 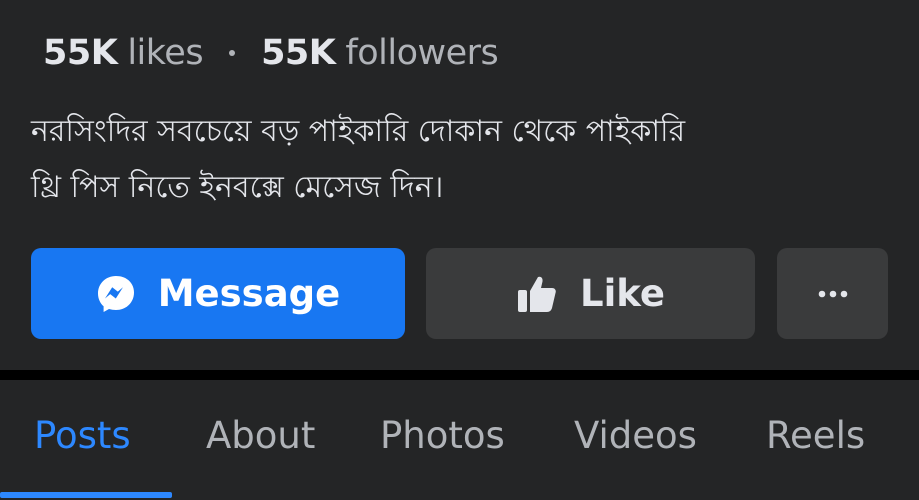 I want to click on section-divider, so click(x=459, y=375).